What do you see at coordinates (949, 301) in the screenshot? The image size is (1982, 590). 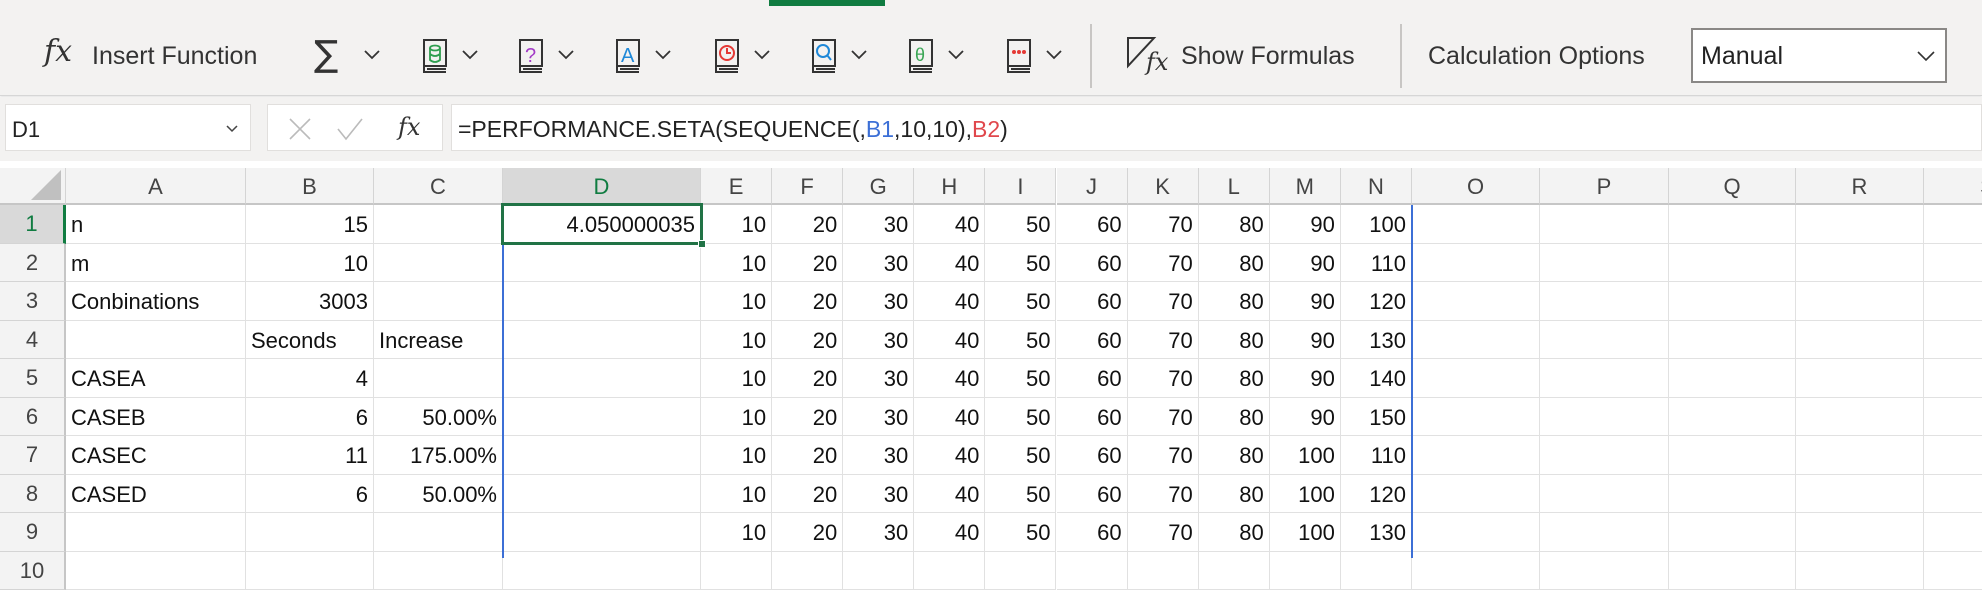 I see `cell-H3: 40` at bounding box center [949, 301].